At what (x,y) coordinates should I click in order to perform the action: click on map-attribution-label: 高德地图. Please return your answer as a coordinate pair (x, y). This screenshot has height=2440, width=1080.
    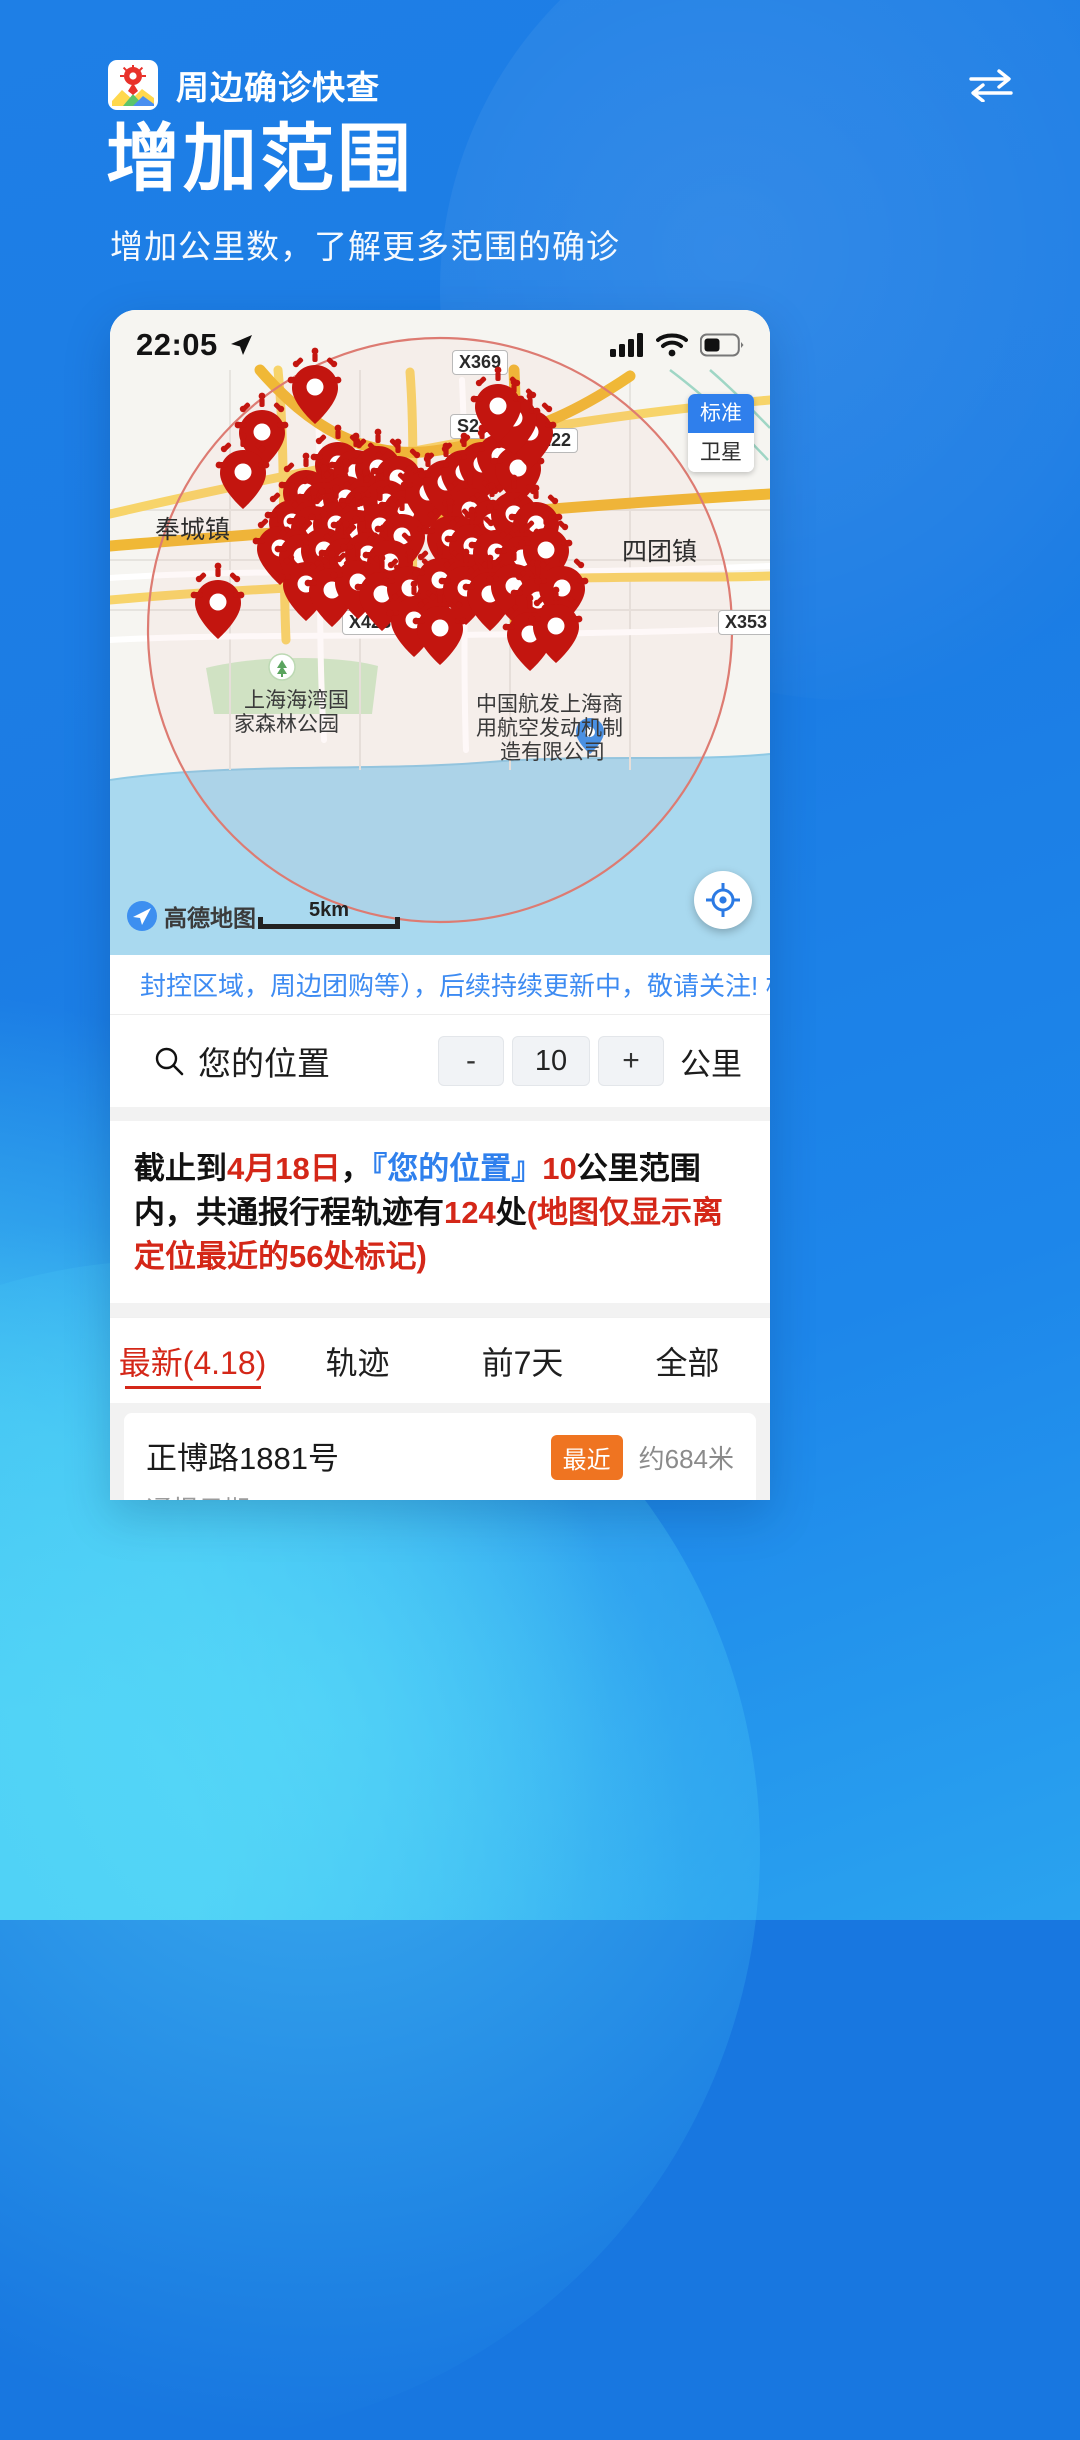
    Looking at the image, I should click on (210, 918).